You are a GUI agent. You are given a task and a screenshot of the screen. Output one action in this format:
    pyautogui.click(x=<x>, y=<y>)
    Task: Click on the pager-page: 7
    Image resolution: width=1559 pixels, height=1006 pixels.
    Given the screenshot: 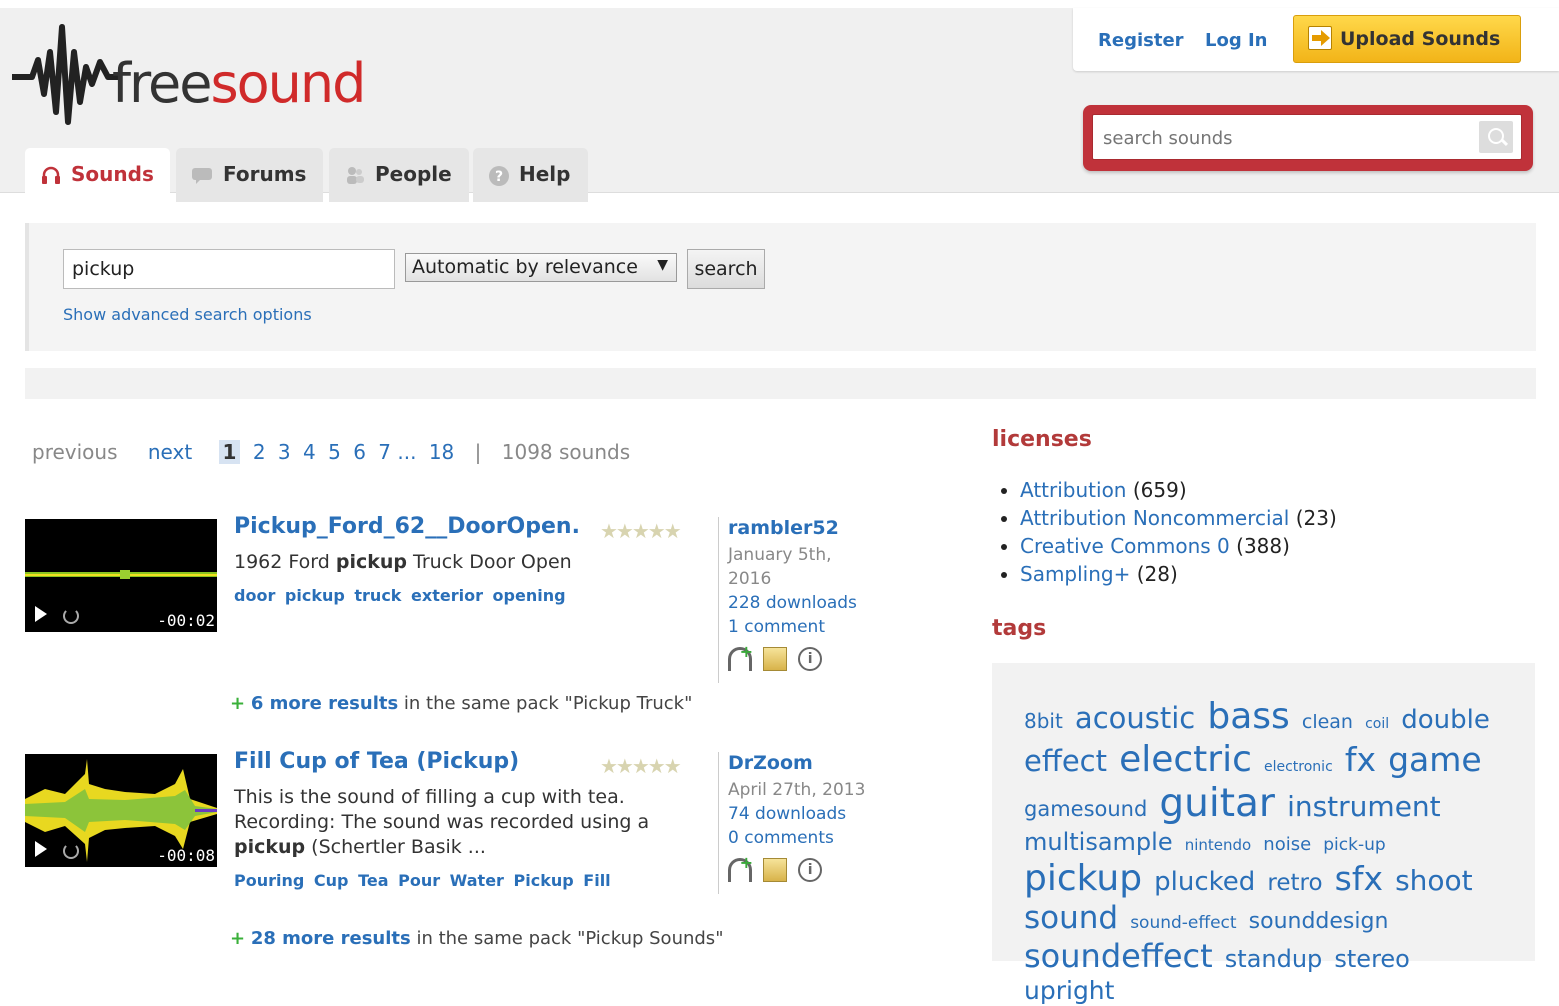 What is the action you would take?
    pyautogui.click(x=384, y=452)
    